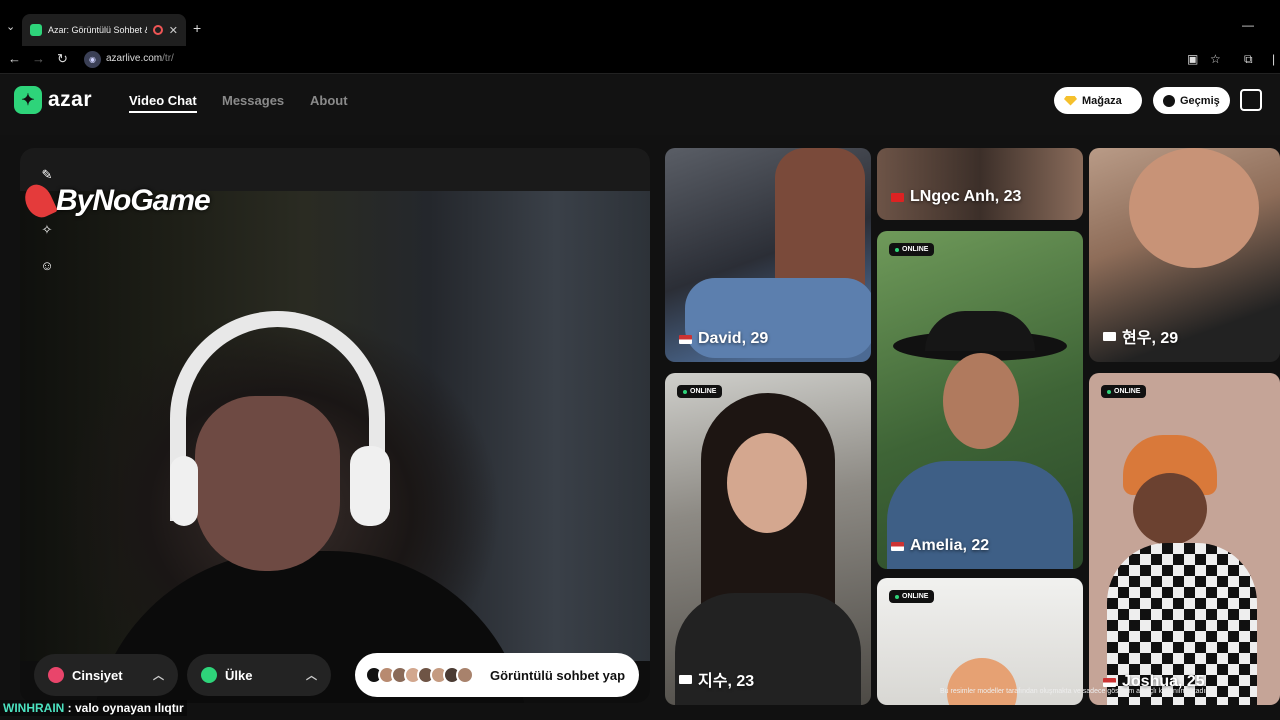  I want to click on minimize-icon: —, so click(1248, 25).